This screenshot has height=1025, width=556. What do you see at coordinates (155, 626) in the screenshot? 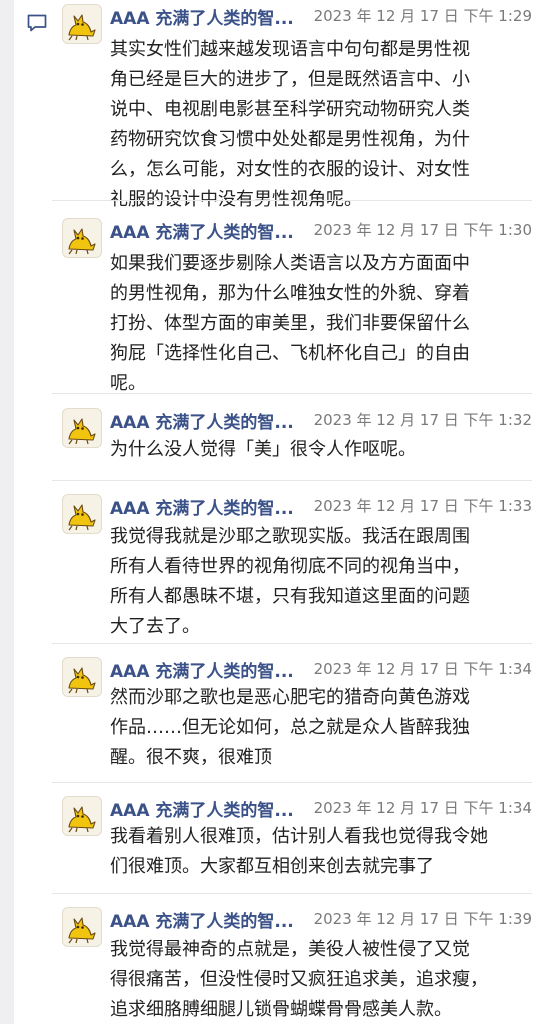
I see `message-line: 大了去了。` at bounding box center [155, 626].